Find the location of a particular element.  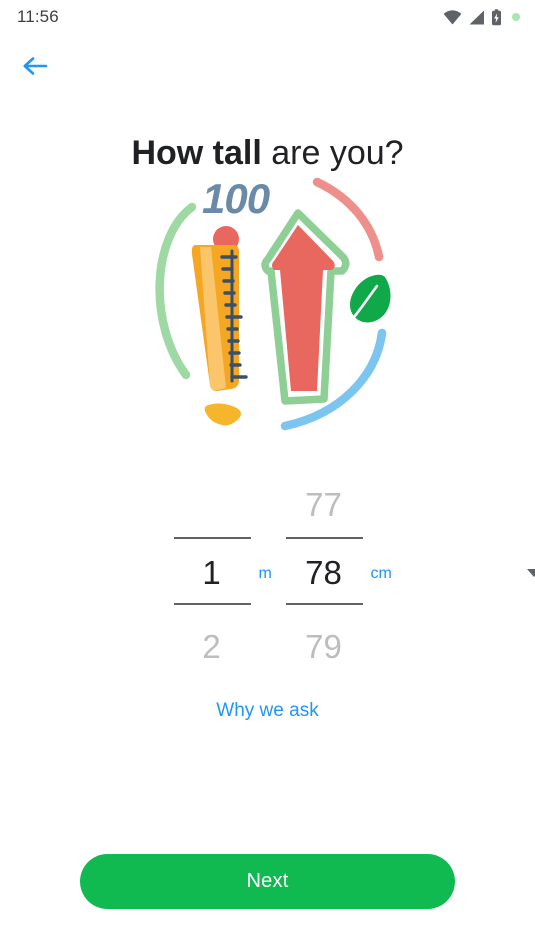

status-bar-icons is located at coordinates (481, 17).